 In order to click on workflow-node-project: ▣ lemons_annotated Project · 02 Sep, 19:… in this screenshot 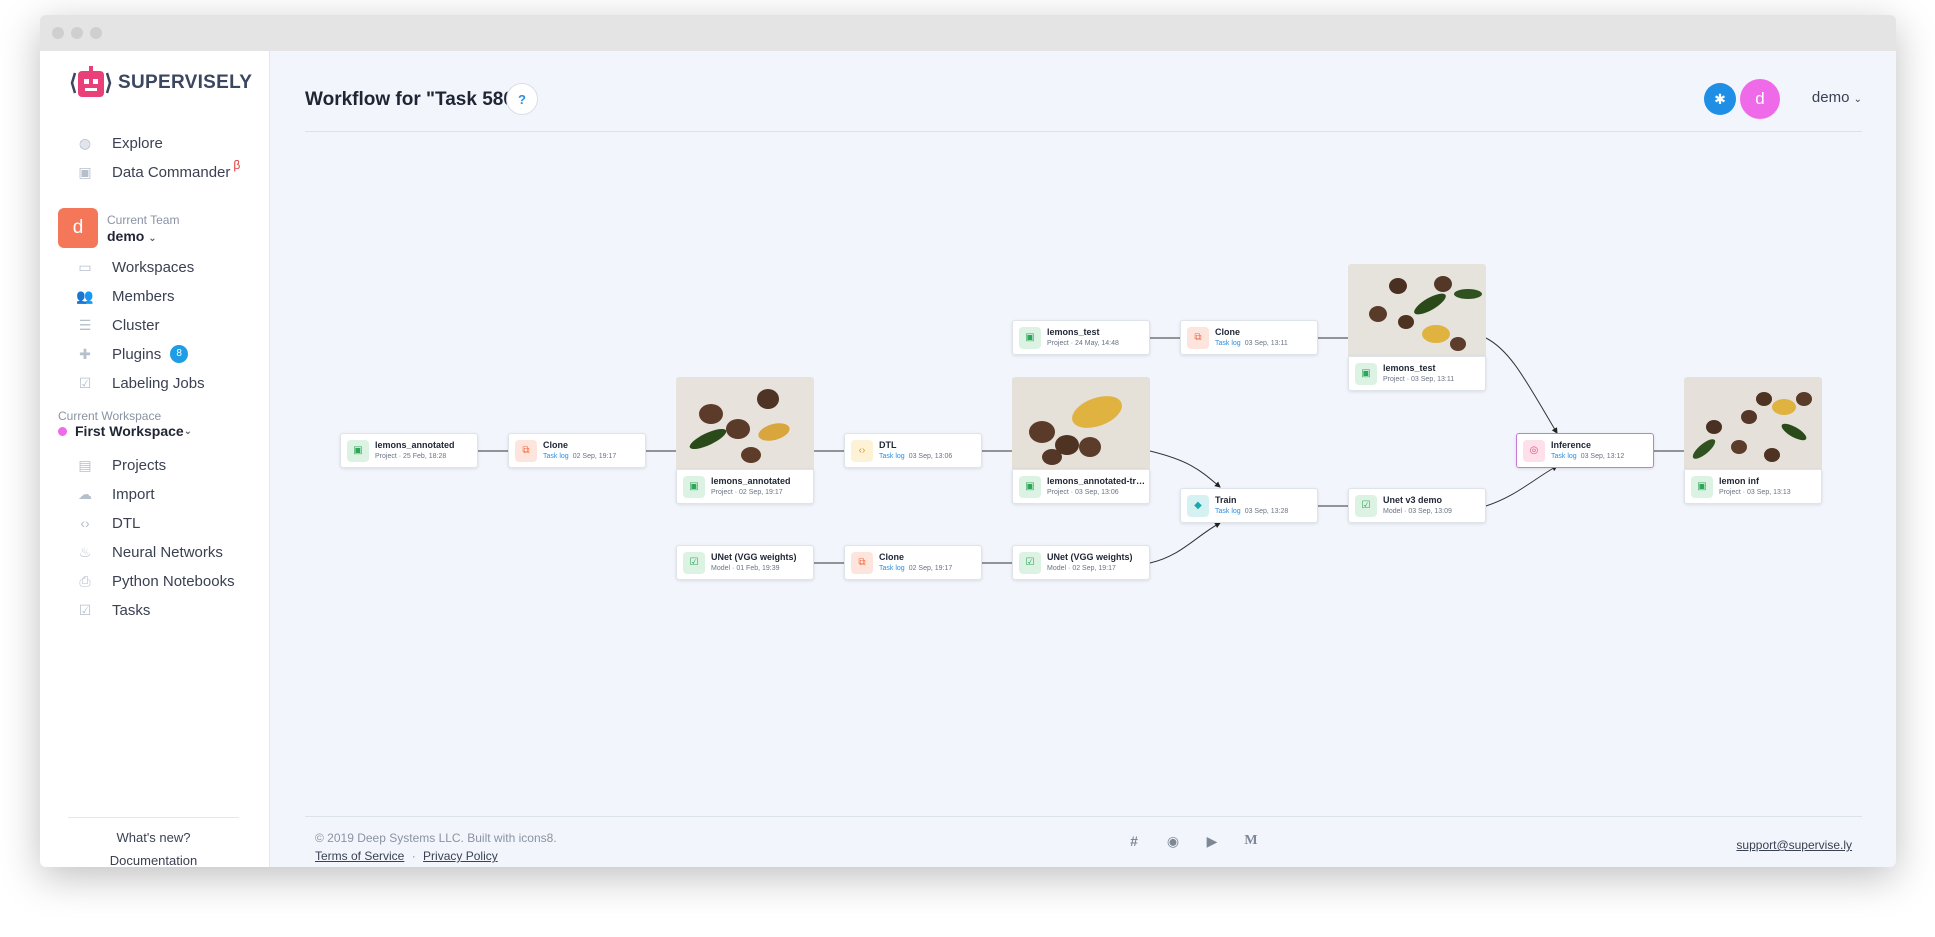, I will do `click(745, 486)`.